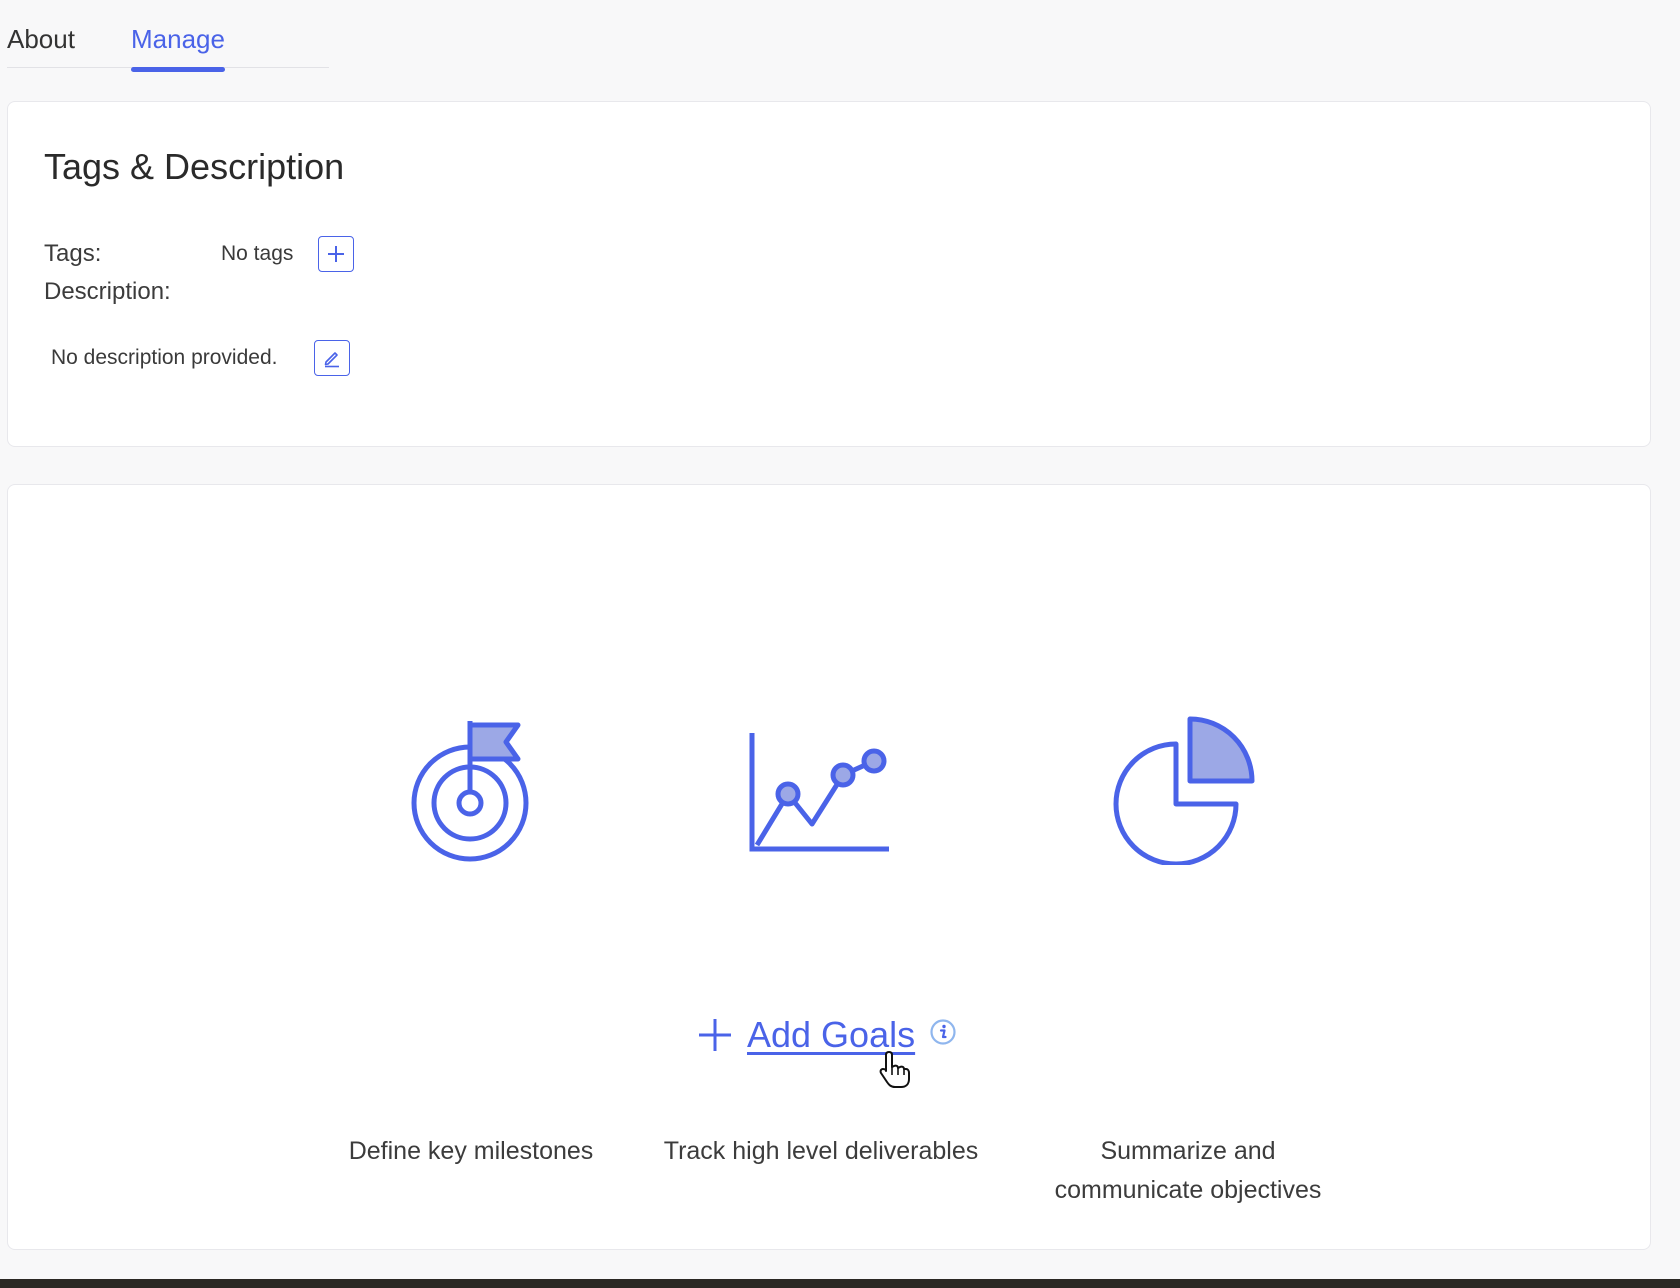 This screenshot has height=1288, width=1680. Describe the element at coordinates (471, 940) in the screenshot. I see `feature-milestones: Define key milestones` at that location.